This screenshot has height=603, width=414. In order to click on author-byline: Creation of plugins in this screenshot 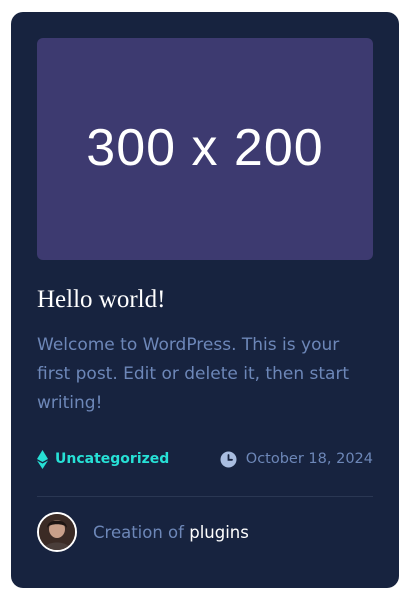, I will do `click(171, 532)`.